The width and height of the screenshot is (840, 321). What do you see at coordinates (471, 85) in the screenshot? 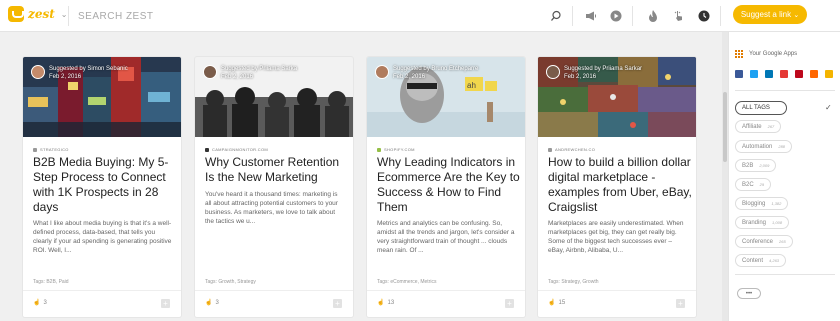
I see `svg-text: ah` at bounding box center [471, 85].